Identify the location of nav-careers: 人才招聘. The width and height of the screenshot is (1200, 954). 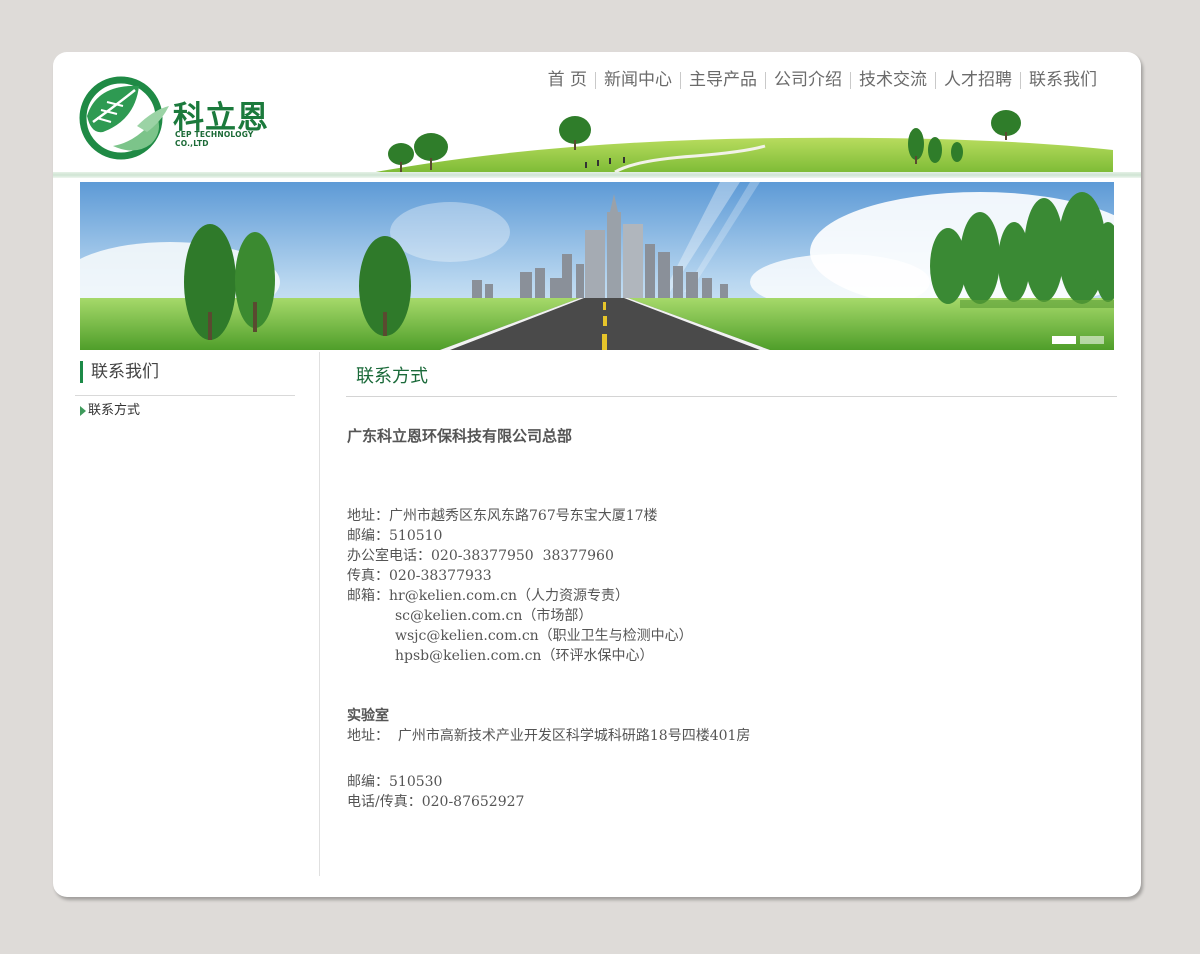
(978, 80).